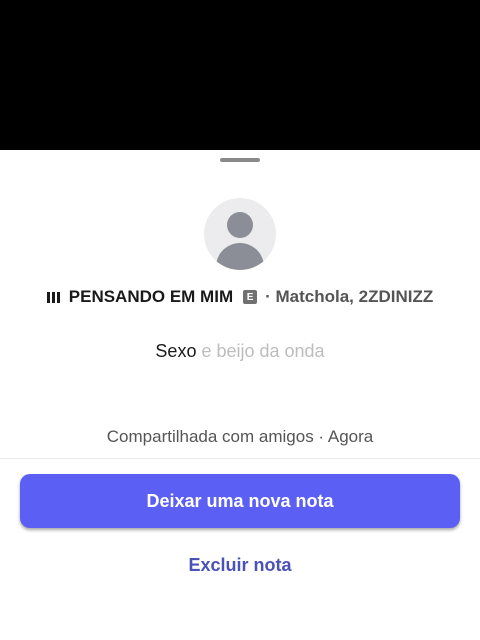  What do you see at coordinates (240, 436) in the screenshot?
I see `shared-info: Compartilhada com amigos · Agora` at bounding box center [240, 436].